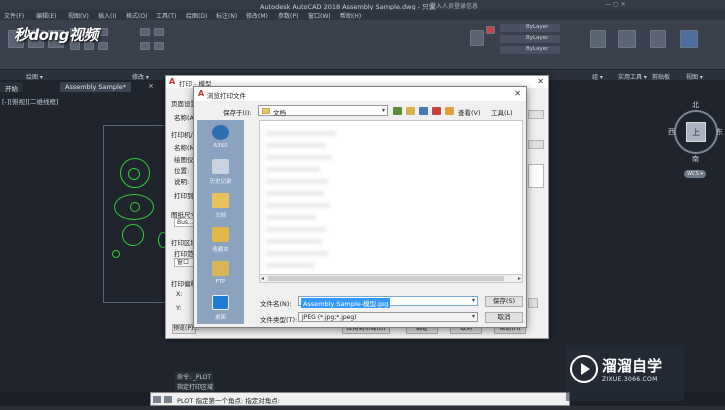 The width and height of the screenshot is (725, 410). Describe the element at coordinates (107, 15) in the screenshot. I see `menu-insert: 插入(I)` at that location.